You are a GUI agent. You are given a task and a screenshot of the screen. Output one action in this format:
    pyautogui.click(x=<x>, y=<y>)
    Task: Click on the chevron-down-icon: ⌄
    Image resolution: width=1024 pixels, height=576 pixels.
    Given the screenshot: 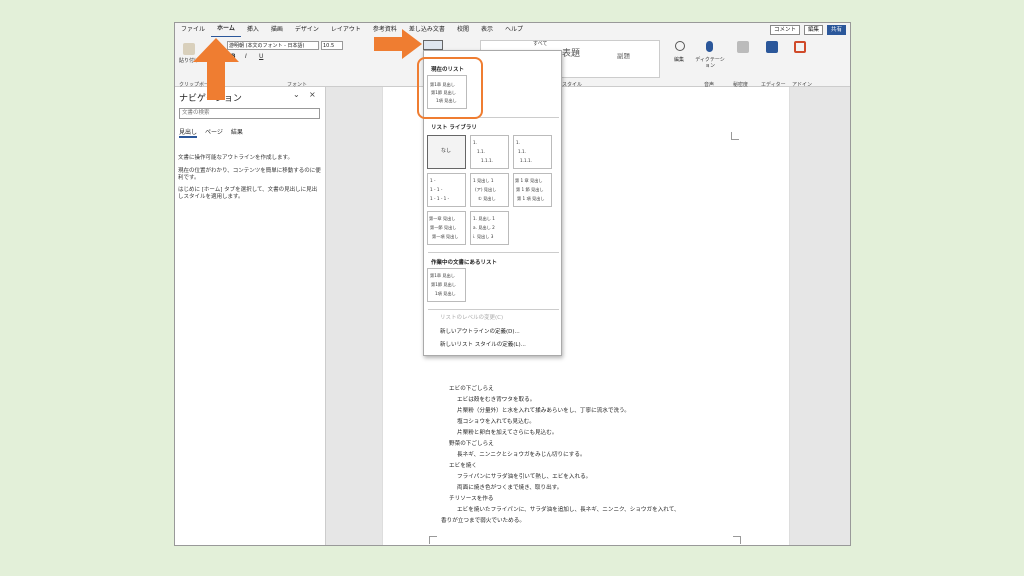 What is the action you would take?
    pyautogui.click(x=296, y=94)
    